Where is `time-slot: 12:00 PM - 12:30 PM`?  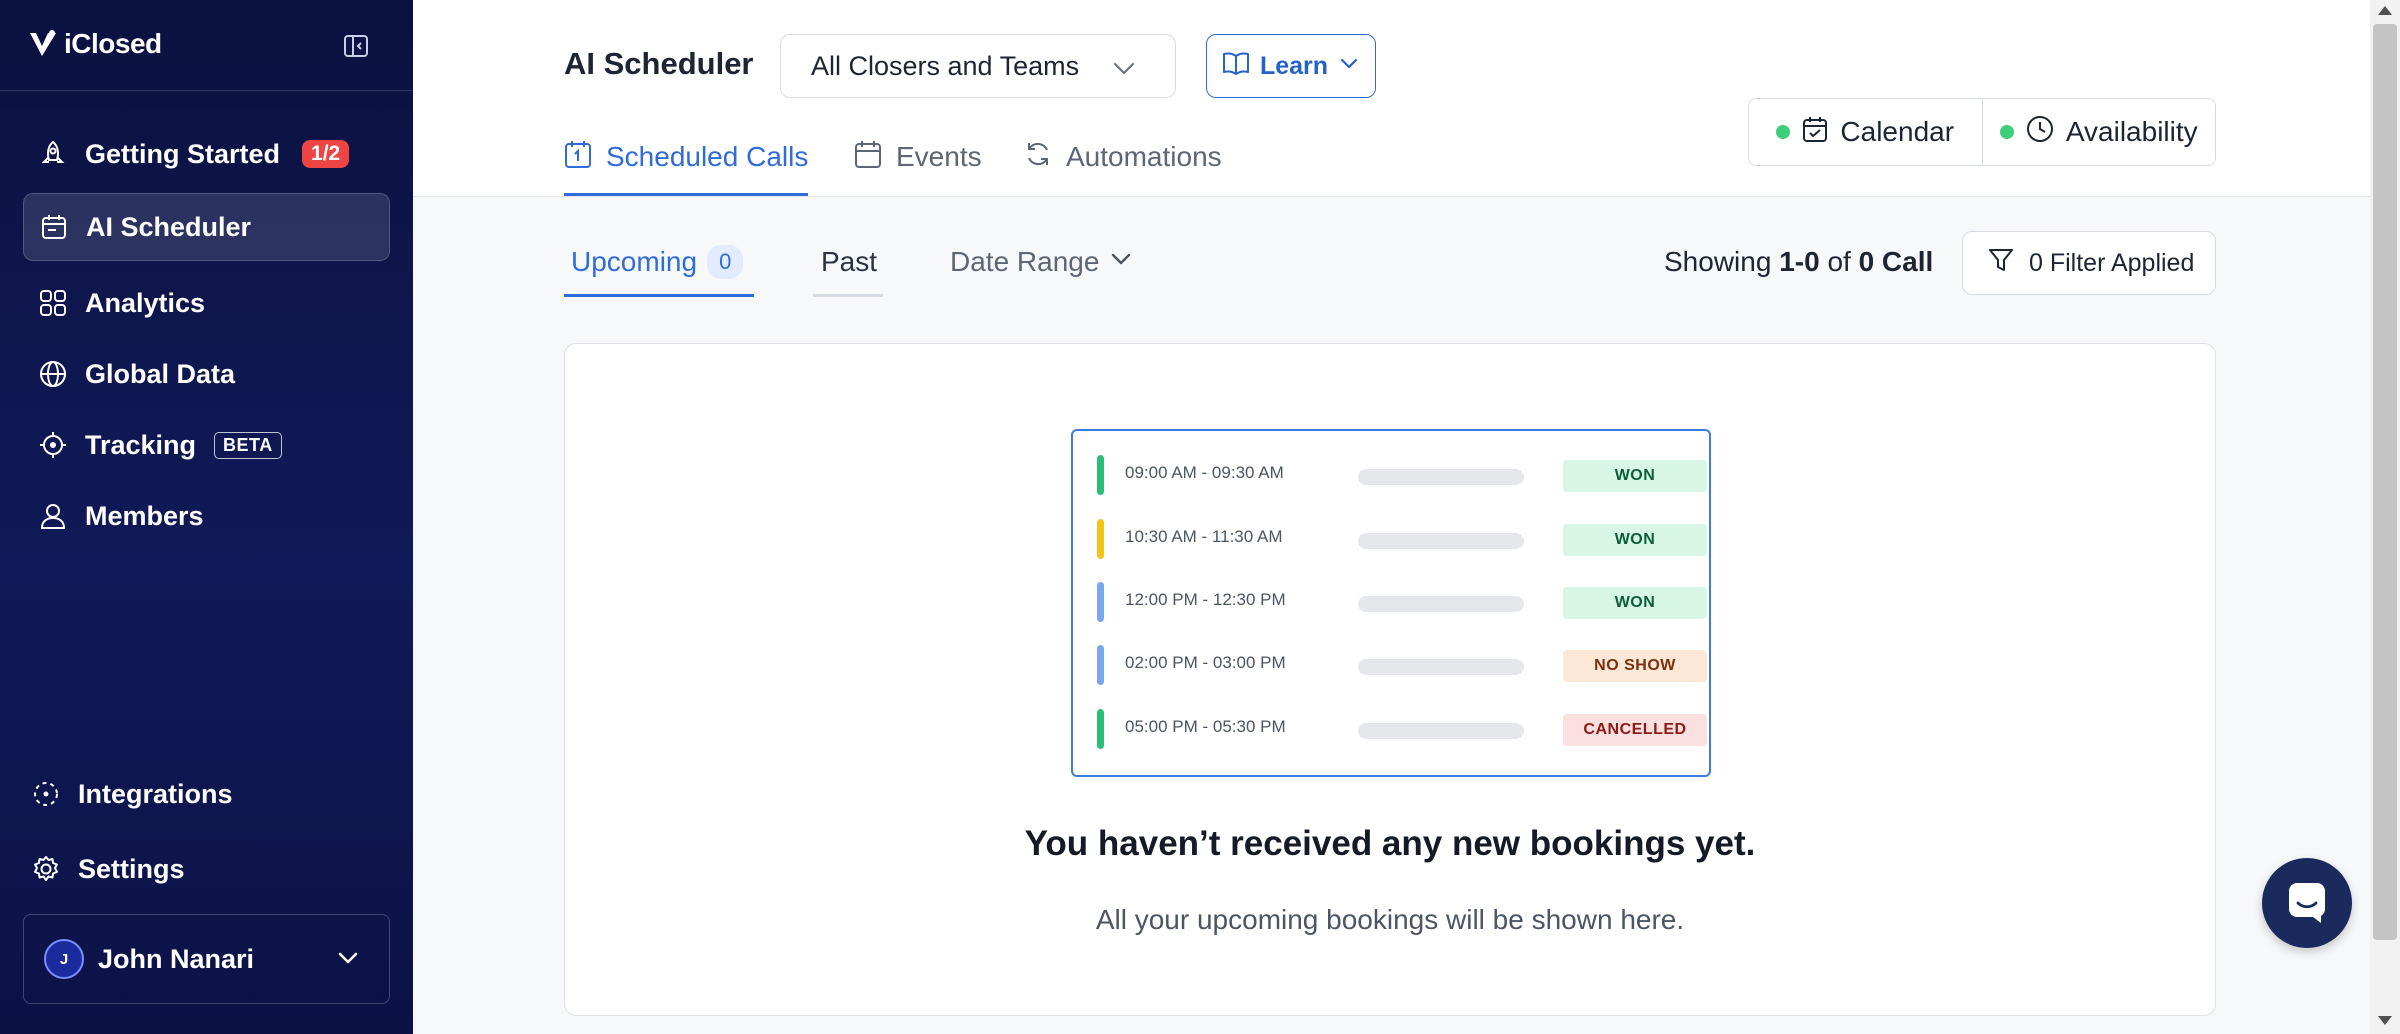
time-slot: 12:00 PM - 12:30 PM is located at coordinates (1205, 599).